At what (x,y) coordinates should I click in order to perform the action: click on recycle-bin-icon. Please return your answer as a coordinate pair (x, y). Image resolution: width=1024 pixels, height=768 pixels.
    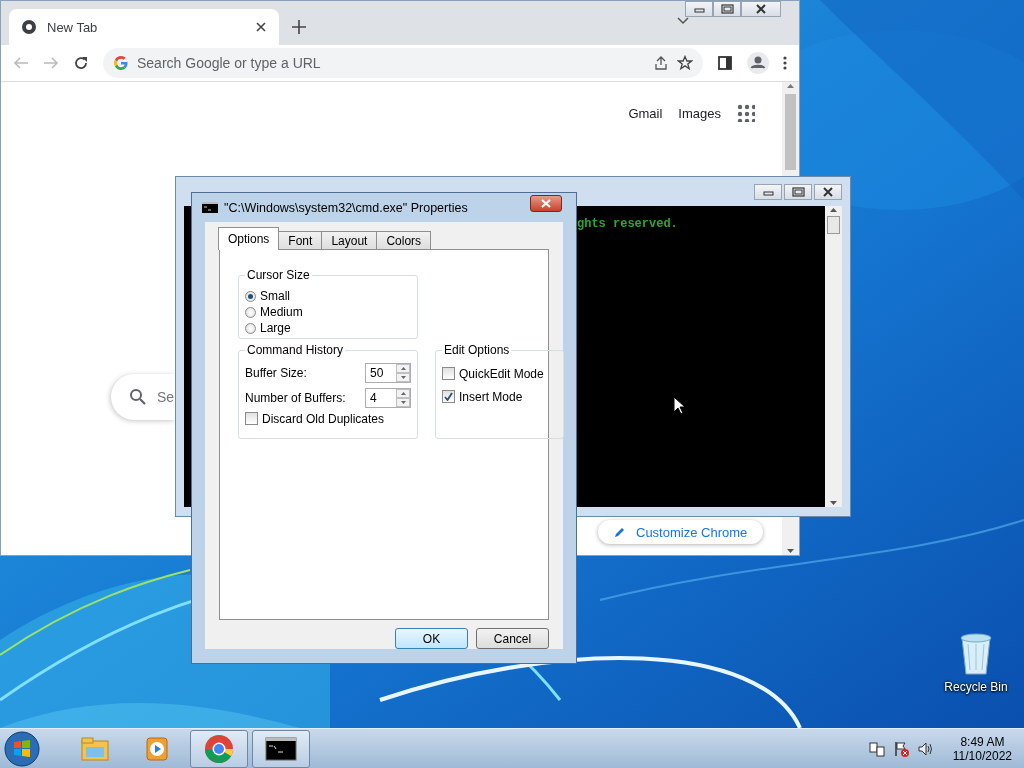
    Looking at the image, I should click on (976, 653).